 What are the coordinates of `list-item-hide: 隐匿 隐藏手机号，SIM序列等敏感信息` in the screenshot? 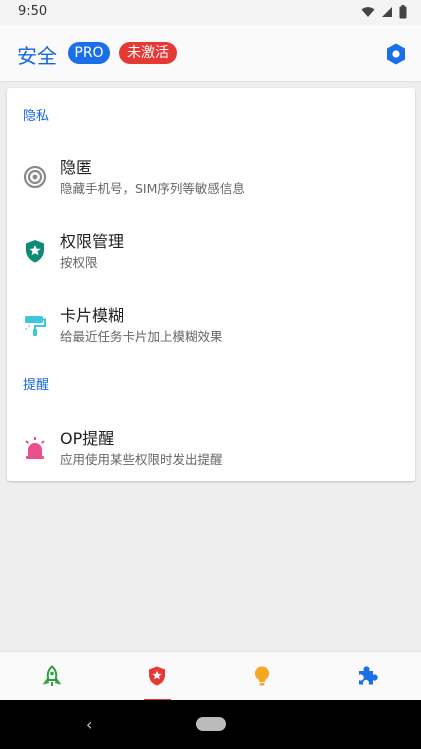 It's located at (211, 184).